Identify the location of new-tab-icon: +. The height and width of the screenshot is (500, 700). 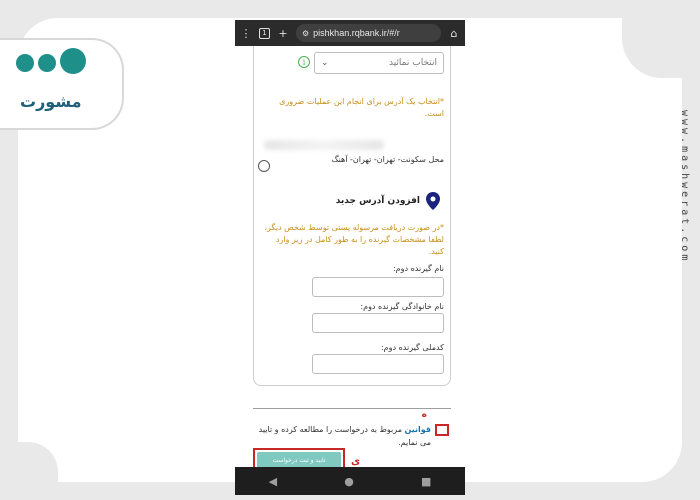
(283, 33).